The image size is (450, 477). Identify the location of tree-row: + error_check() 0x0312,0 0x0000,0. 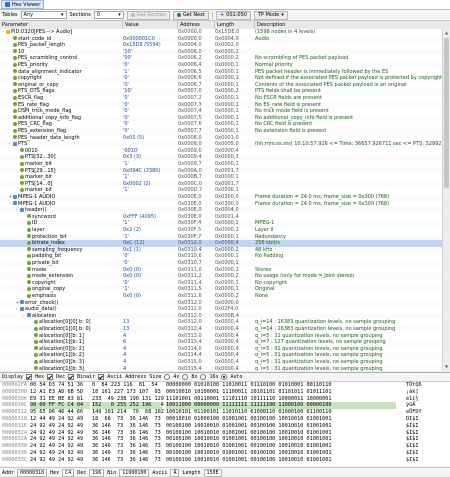
(221, 303).